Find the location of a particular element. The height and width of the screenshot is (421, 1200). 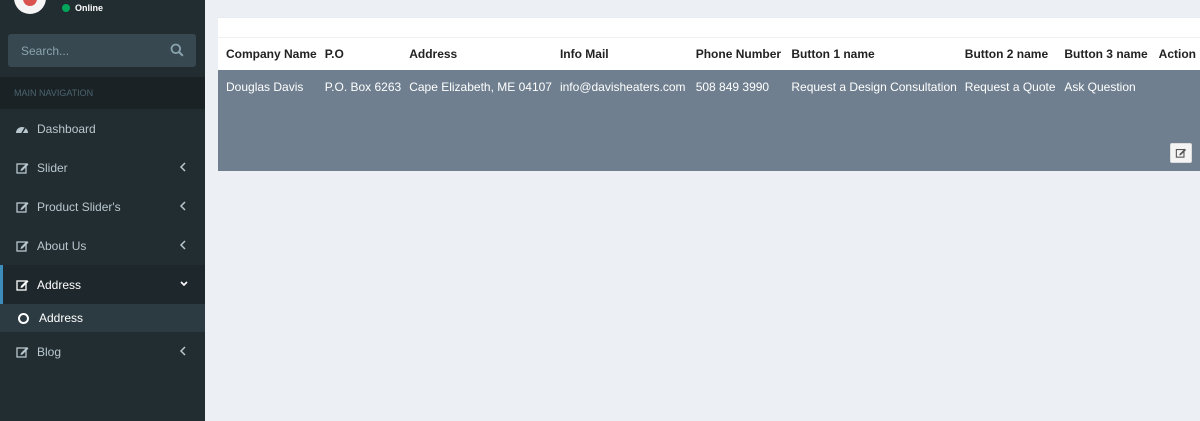

sidebar-item-address: Address is located at coordinates (102, 284).